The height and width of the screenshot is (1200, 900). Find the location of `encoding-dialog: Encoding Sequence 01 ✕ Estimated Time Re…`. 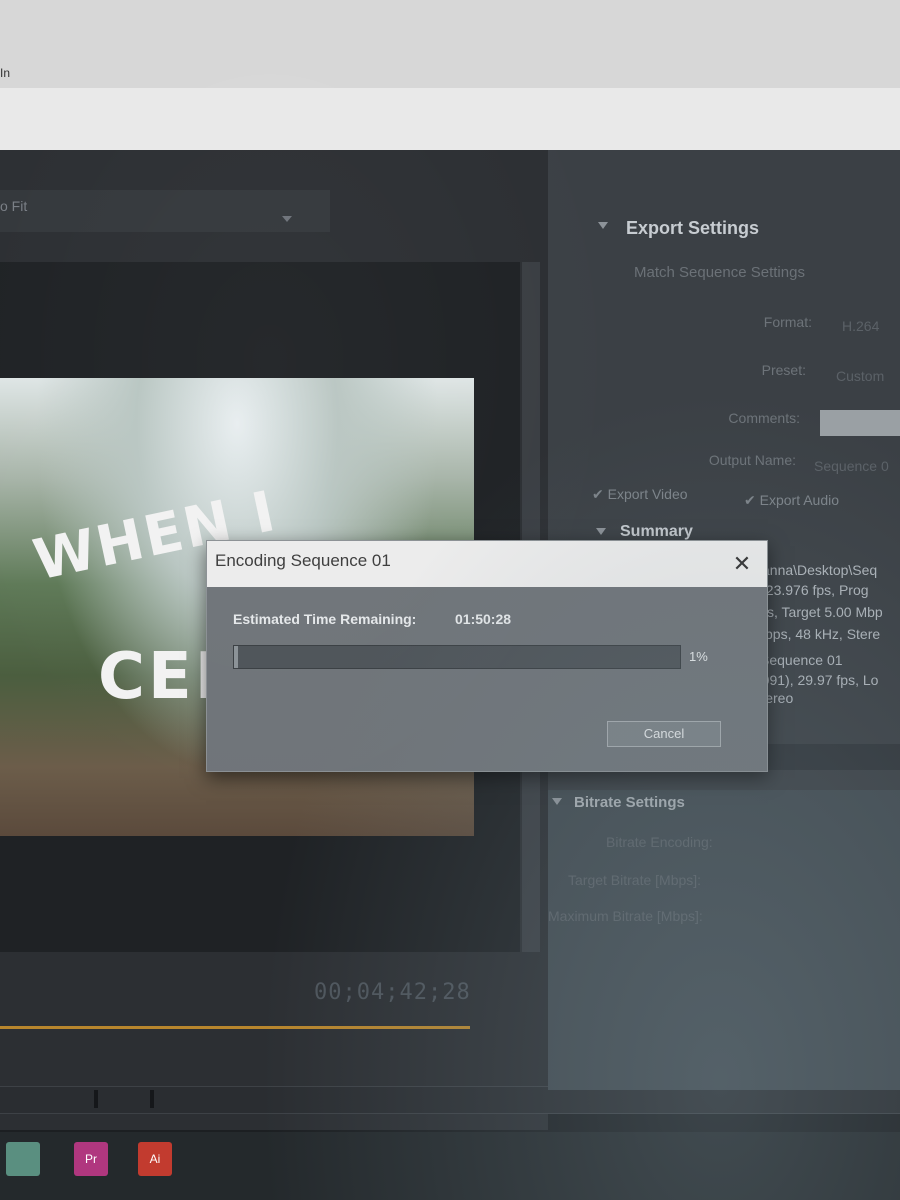

encoding-dialog: Encoding Sequence 01 ✕ Estimated Time Re… is located at coordinates (487, 656).